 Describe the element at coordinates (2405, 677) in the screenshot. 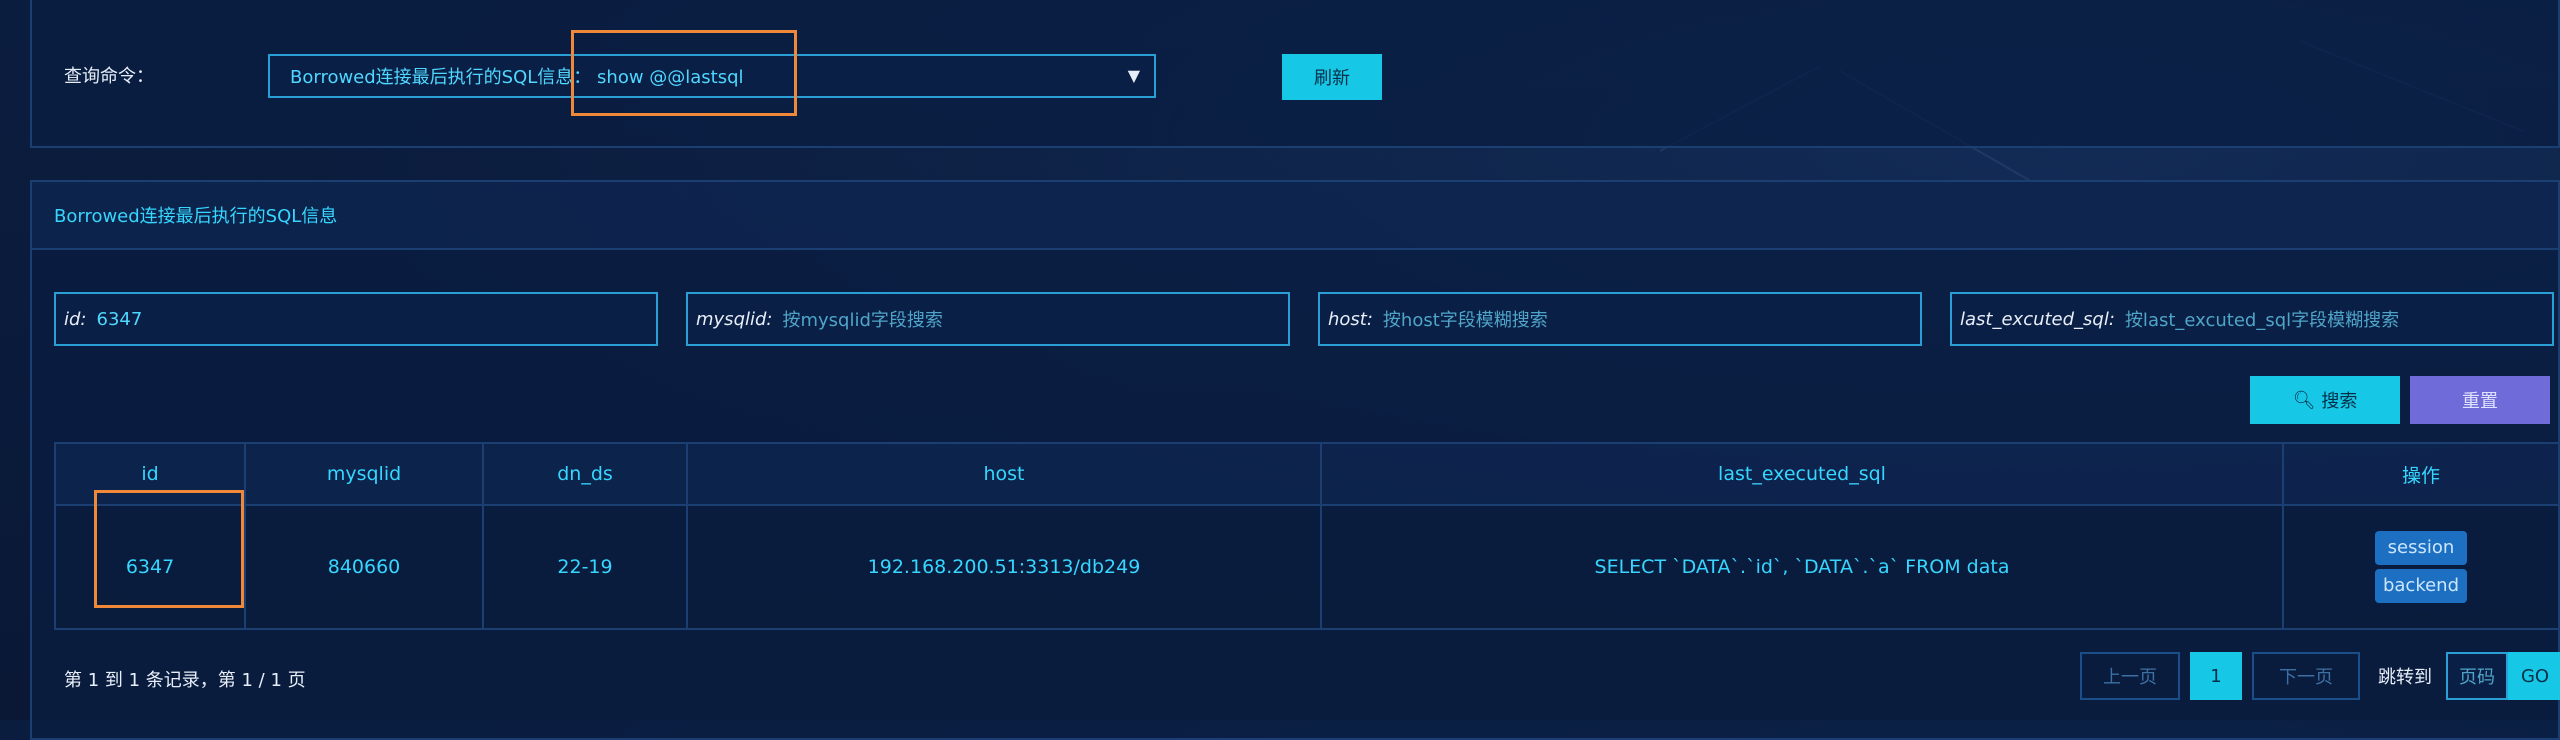

I see `jump-to-label: 跳转到` at that location.